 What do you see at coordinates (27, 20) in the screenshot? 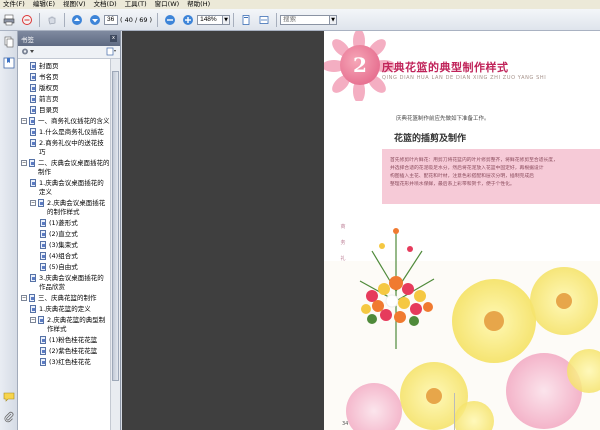
I see `email-icon` at bounding box center [27, 20].